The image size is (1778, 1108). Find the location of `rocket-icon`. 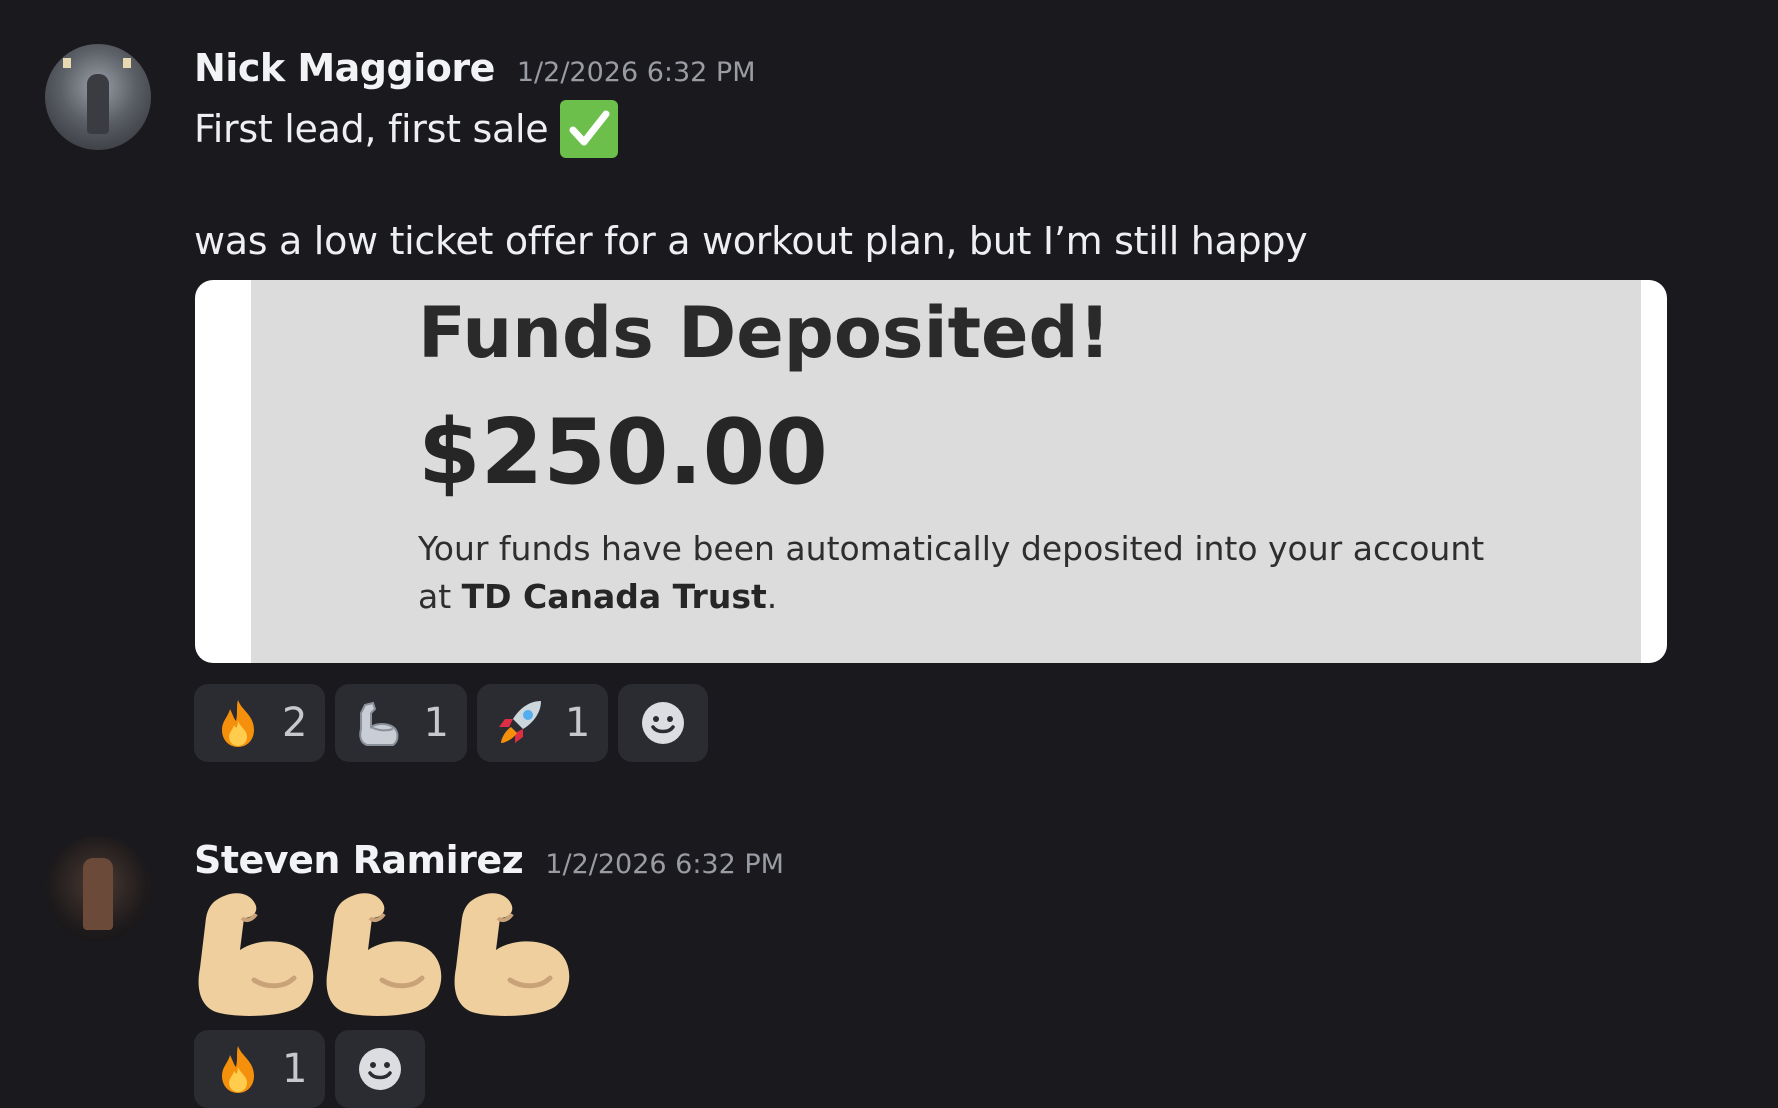

rocket-icon is located at coordinates (519, 722).